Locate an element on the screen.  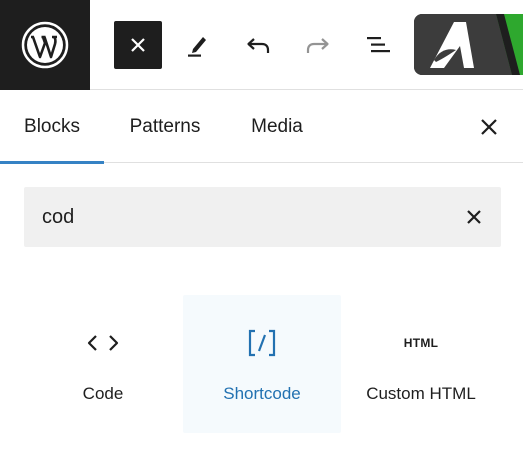
clear-search-button is located at coordinates (474, 217).